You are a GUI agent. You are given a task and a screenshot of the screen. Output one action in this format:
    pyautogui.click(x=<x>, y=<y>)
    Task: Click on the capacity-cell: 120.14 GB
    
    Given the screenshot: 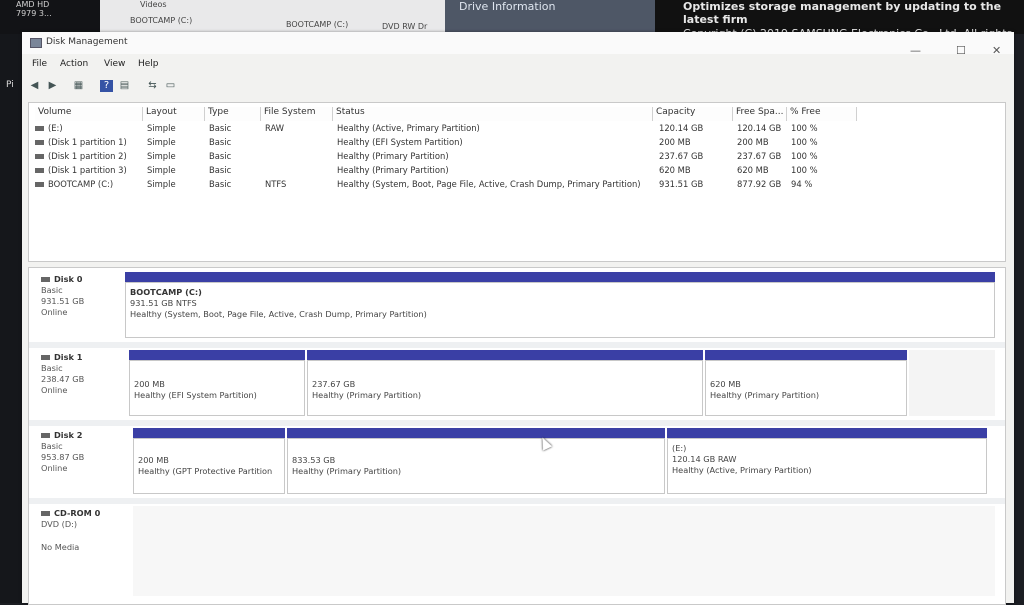 What is the action you would take?
    pyautogui.click(x=681, y=128)
    